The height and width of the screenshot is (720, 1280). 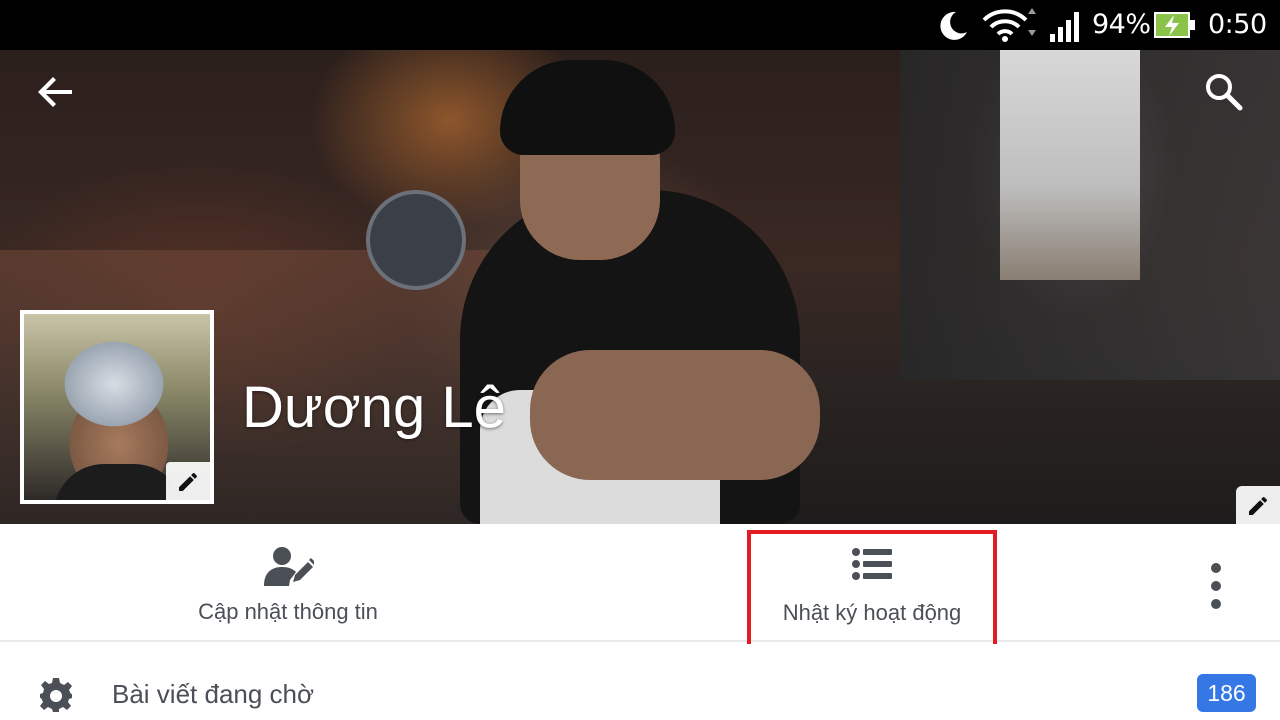 I want to click on search-icon, so click(x=1224, y=92).